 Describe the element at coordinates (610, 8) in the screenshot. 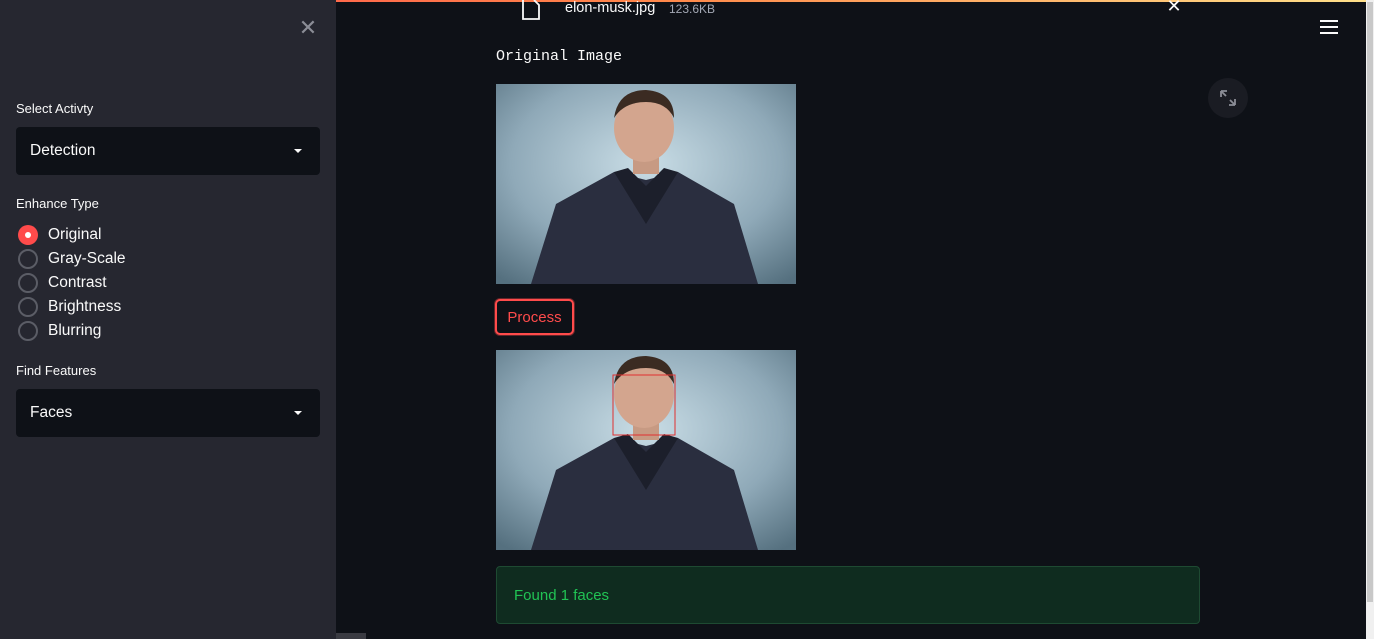

I see `uploaded-file-name: elon-musk.jpg` at that location.